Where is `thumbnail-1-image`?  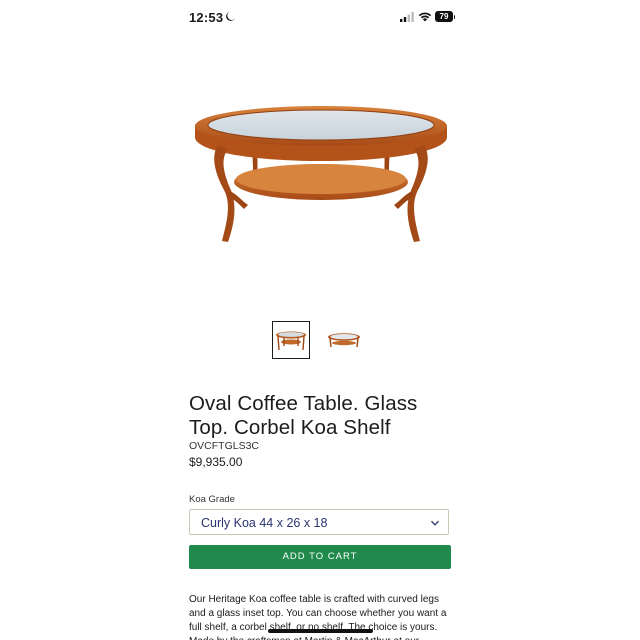 thumbnail-1-image is located at coordinates (291, 341).